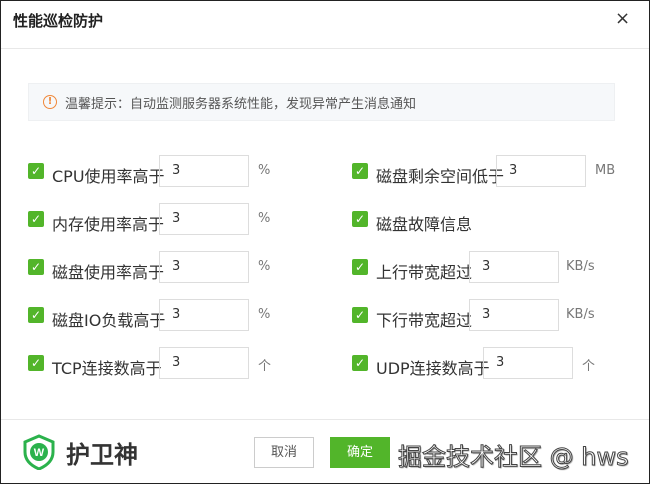  Describe the element at coordinates (622, 18) in the screenshot. I see `close-icon: ×` at that location.